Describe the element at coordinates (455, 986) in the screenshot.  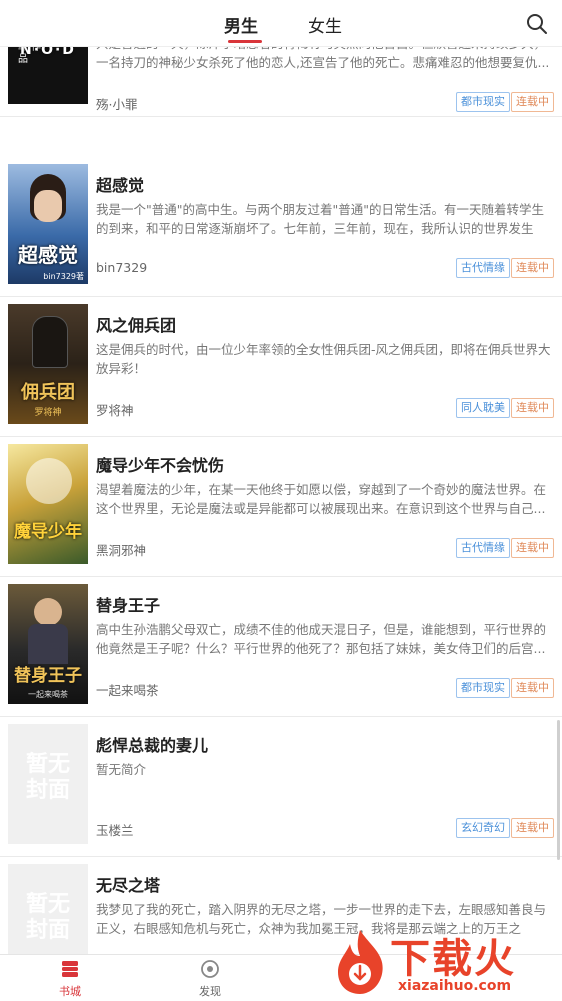
I see `watermark-url: xiazaihuo.com` at that location.